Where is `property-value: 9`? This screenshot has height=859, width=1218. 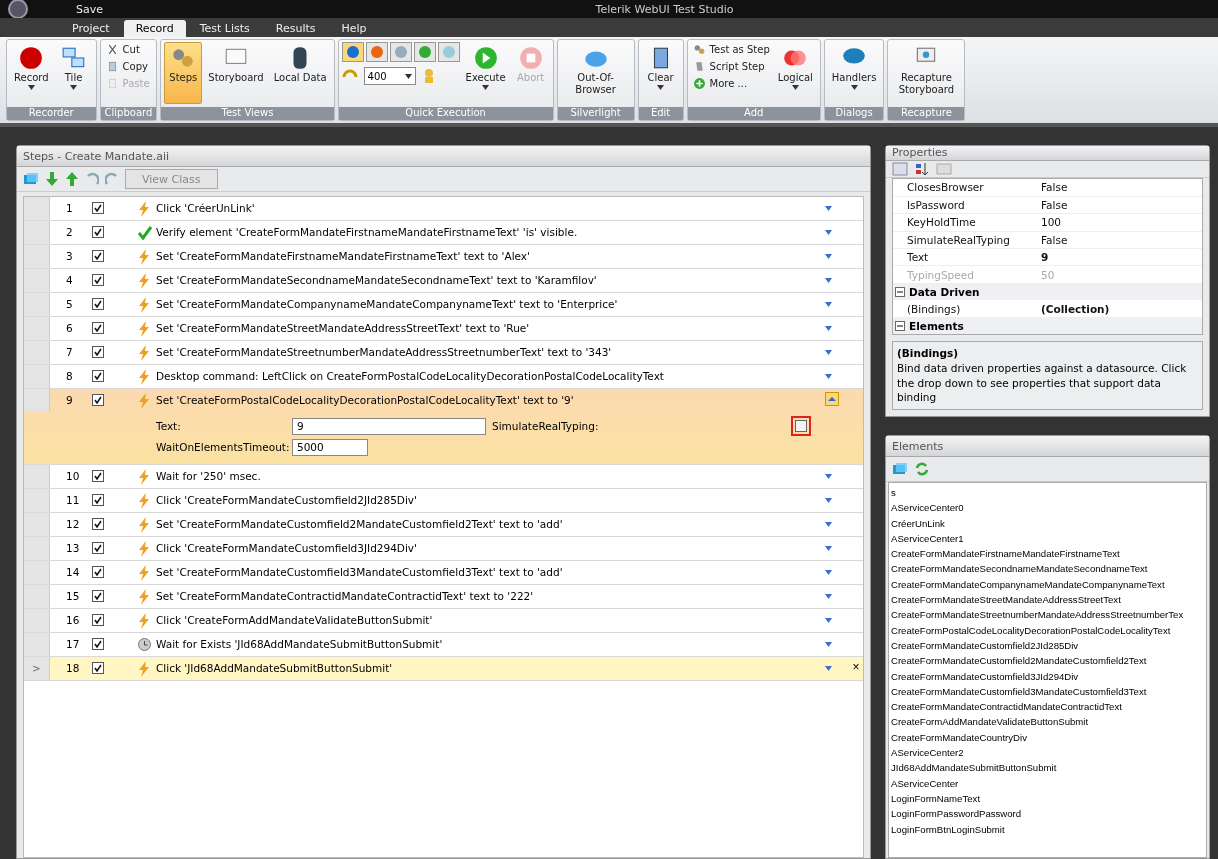 property-value: 9 is located at coordinates (1121, 257).